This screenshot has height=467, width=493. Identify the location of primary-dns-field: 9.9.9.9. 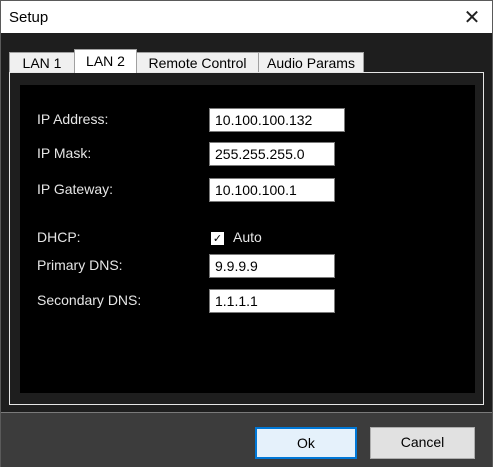
(272, 266).